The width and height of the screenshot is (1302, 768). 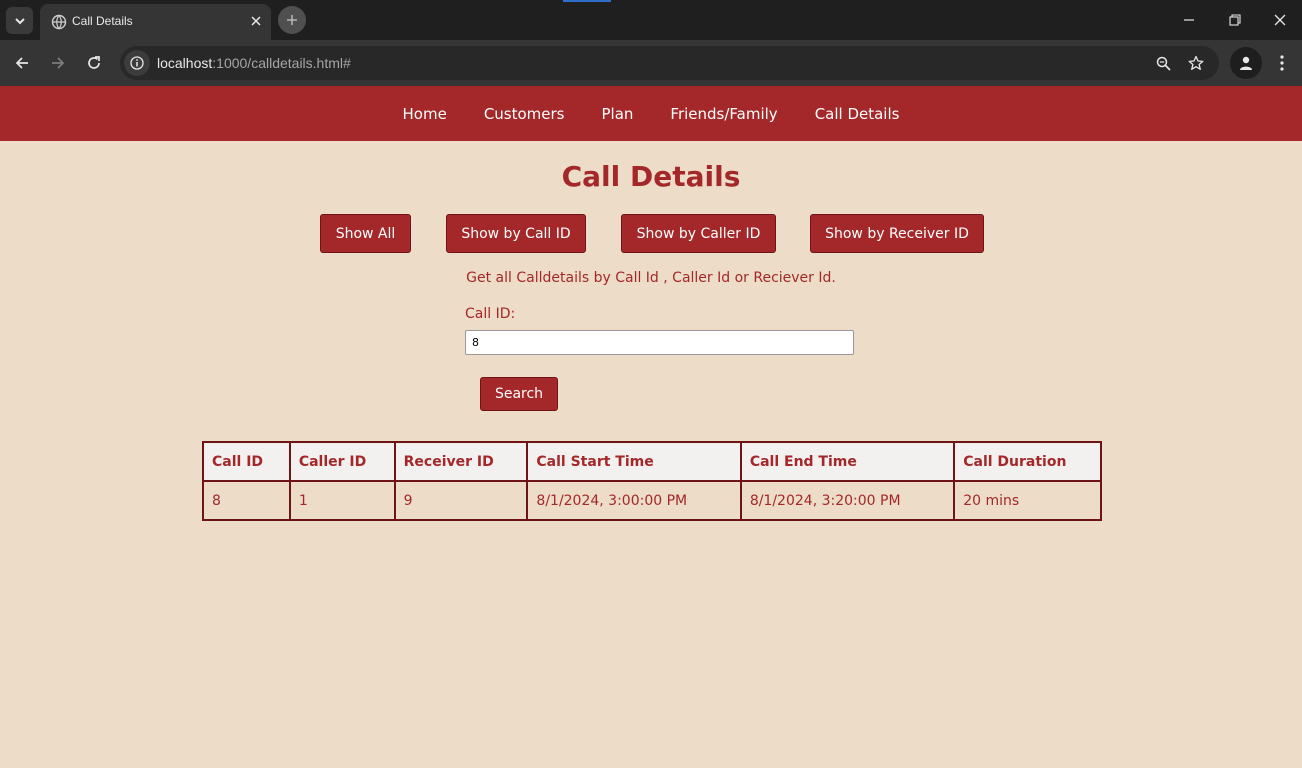 I want to click on url-host: localhost, so click(x=185, y=63).